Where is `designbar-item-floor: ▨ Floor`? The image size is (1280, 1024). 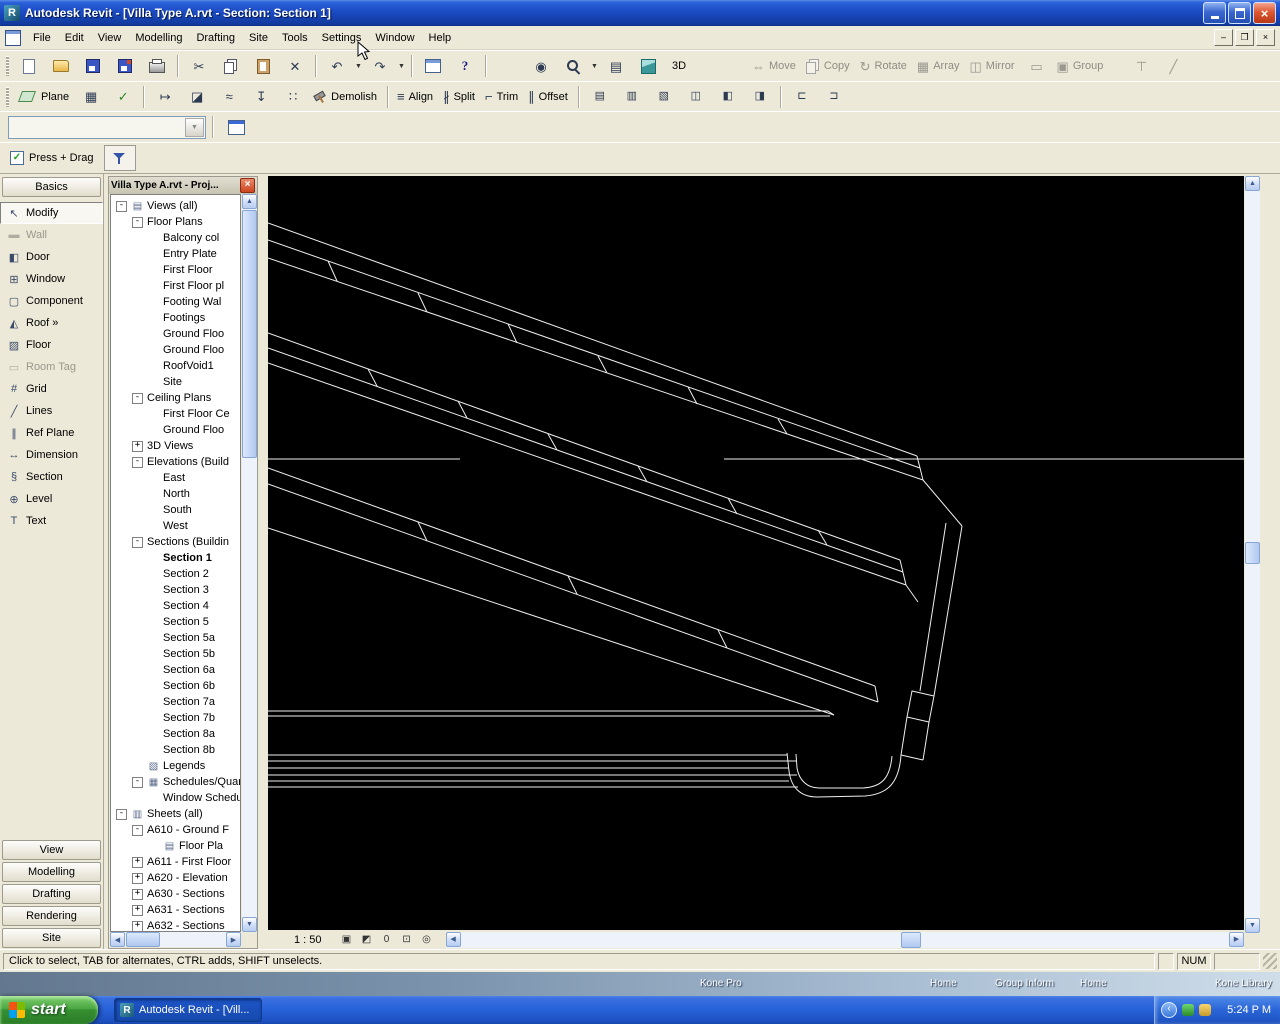
designbar-item-floor: ▨ Floor is located at coordinates (51, 345).